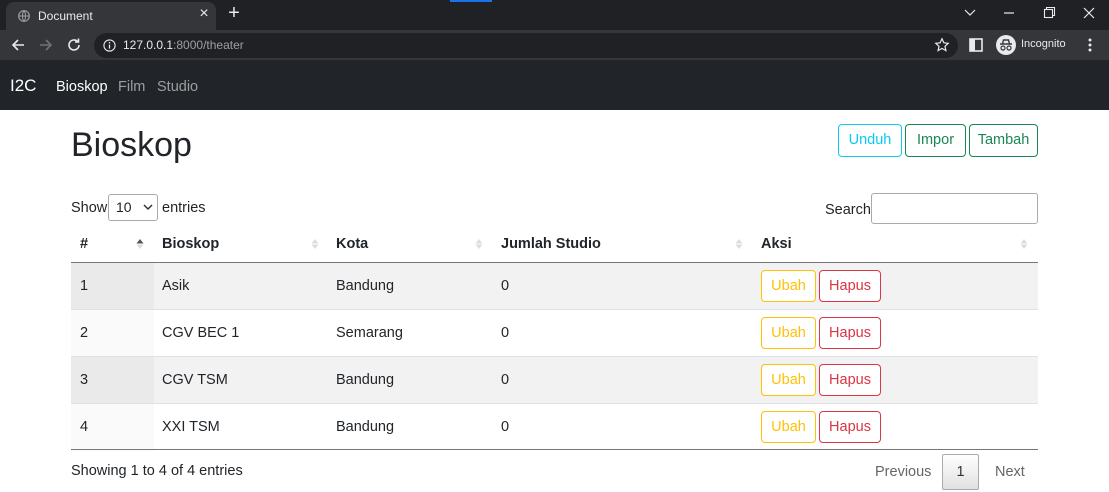 The image size is (1109, 492). What do you see at coordinates (82, 87) in the screenshot?
I see `nav-link-bioskop: Bioskop` at bounding box center [82, 87].